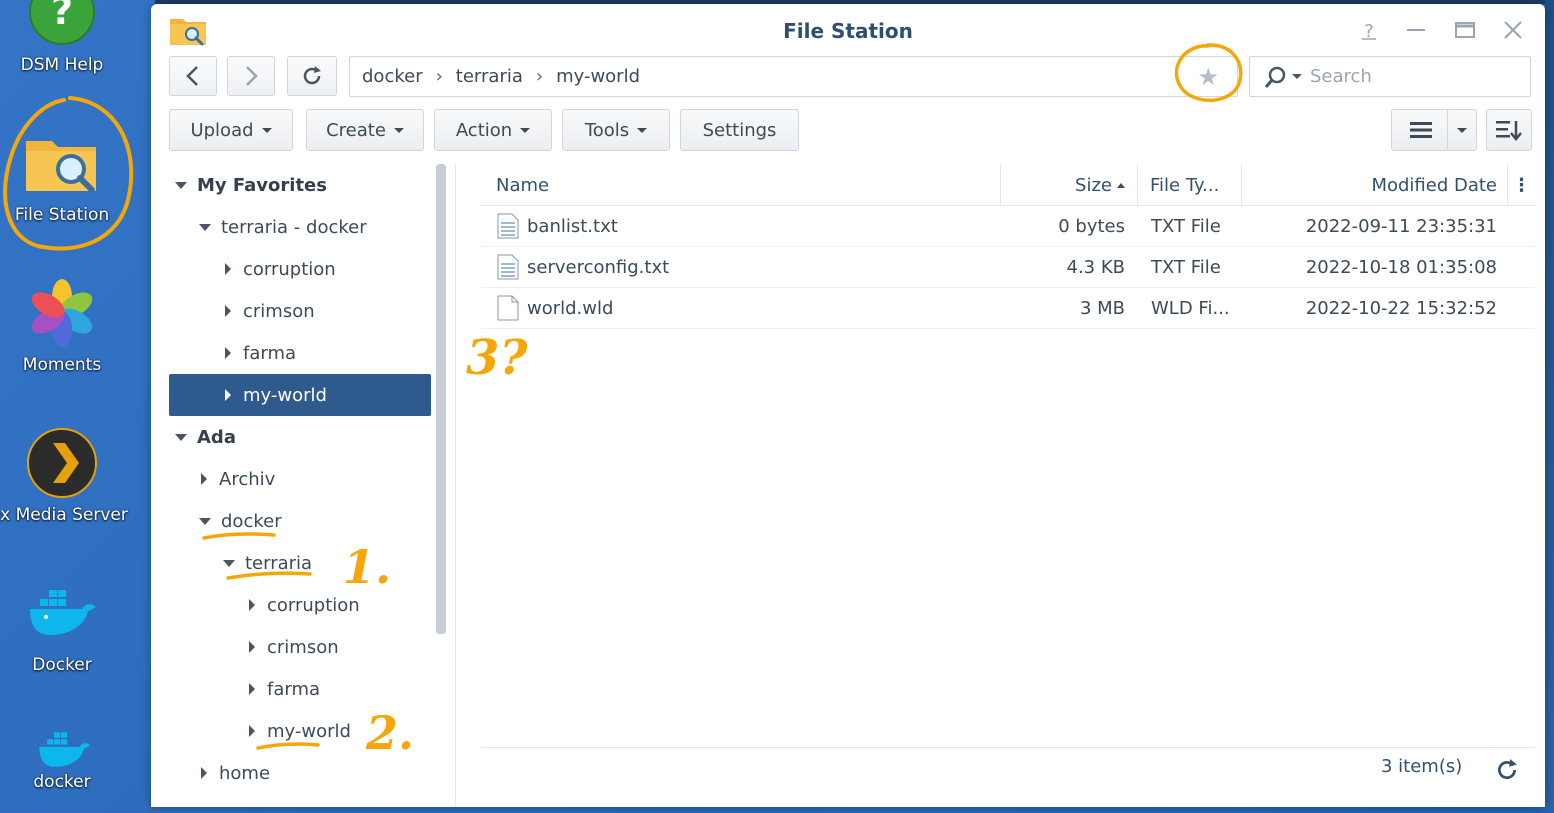 This screenshot has width=1554, height=813. What do you see at coordinates (1390, 76) in the screenshot?
I see `search-field: Search` at bounding box center [1390, 76].